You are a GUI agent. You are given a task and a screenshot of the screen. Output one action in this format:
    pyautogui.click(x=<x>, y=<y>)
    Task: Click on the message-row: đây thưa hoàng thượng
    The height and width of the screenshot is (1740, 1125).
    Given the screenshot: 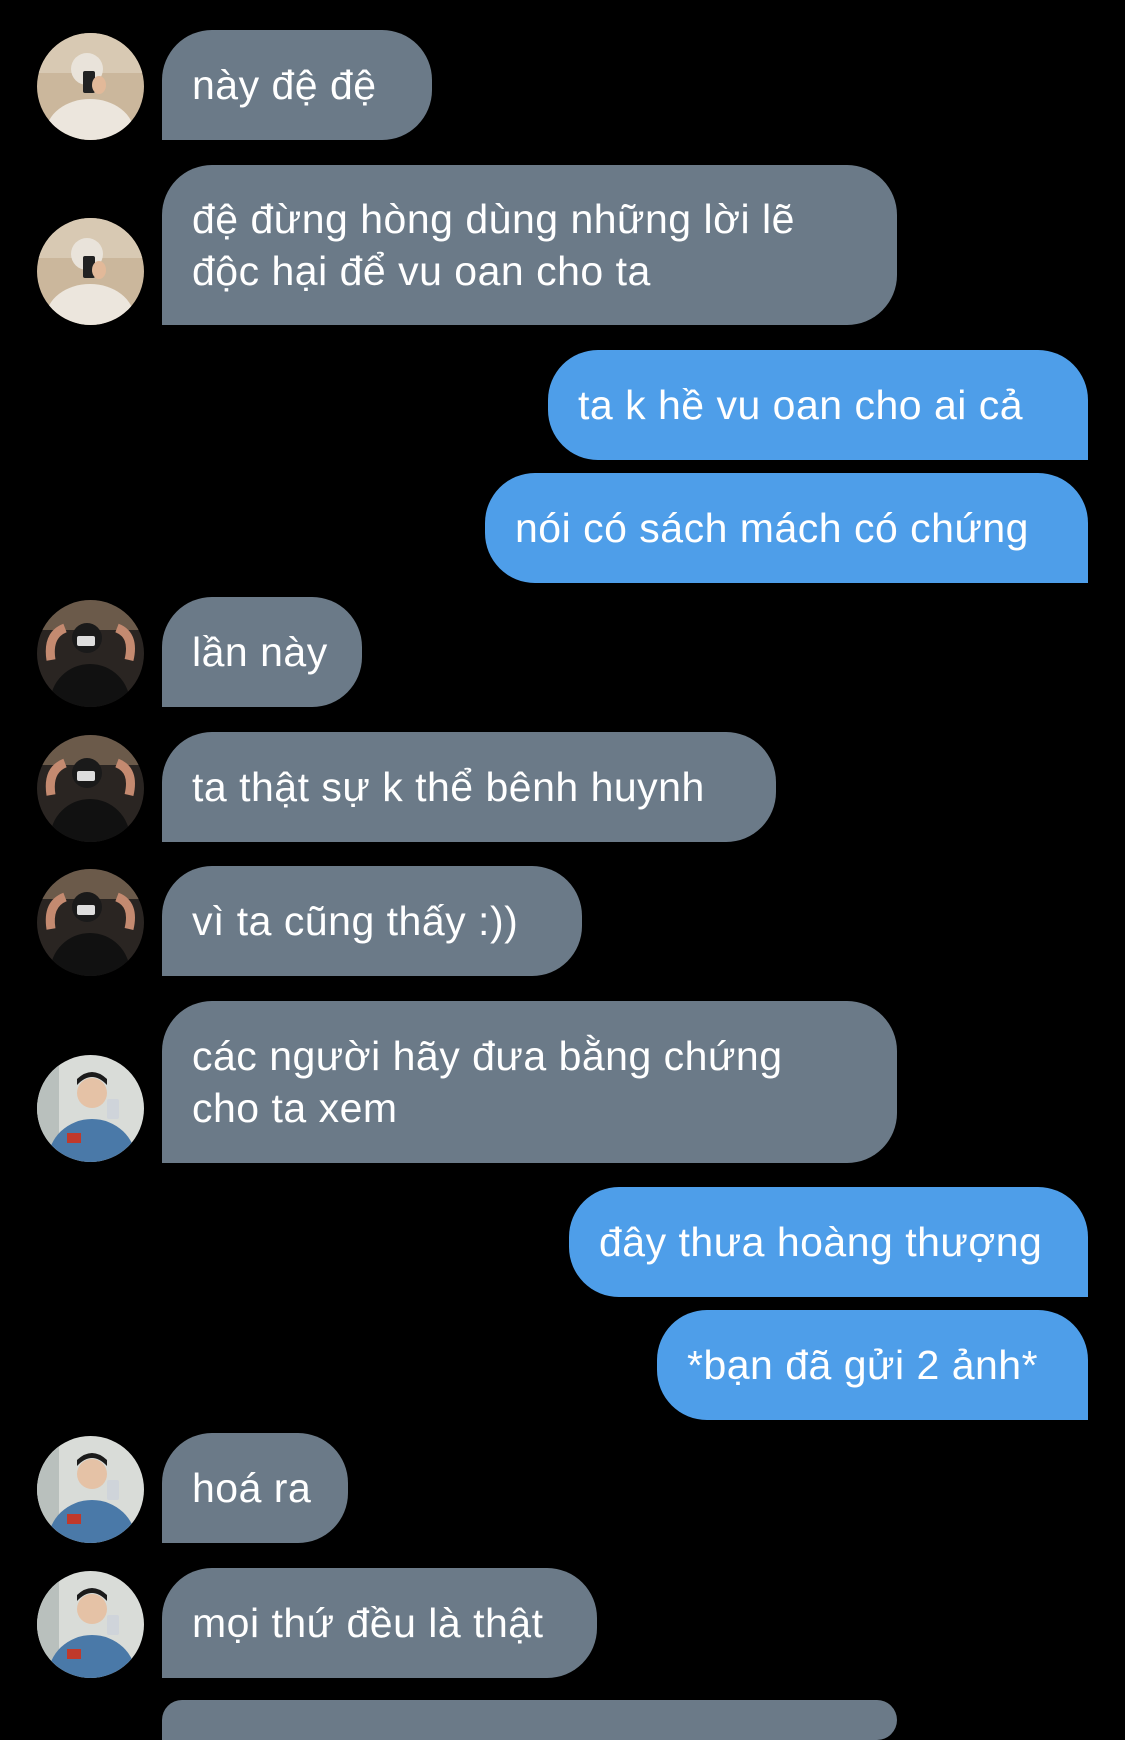 What is the action you would take?
    pyautogui.click(x=562, y=1242)
    